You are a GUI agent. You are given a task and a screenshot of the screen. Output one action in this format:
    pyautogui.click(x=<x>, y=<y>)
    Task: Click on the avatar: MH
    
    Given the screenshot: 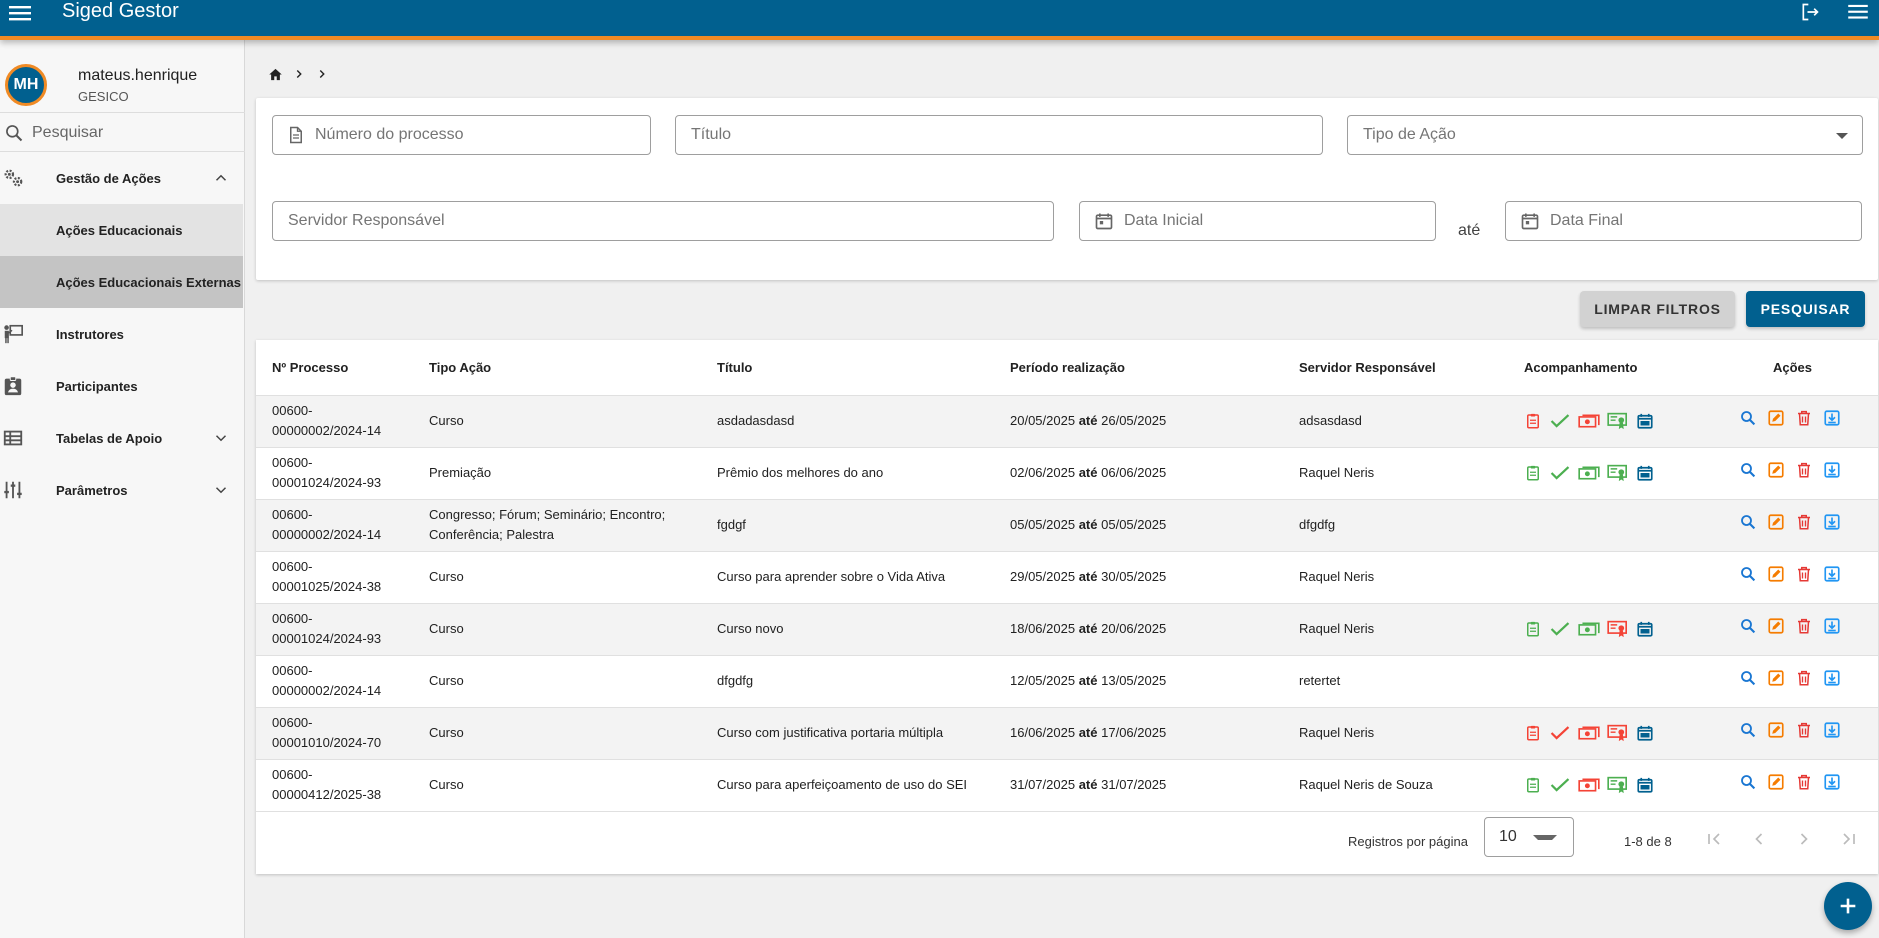 What is the action you would take?
    pyautogui.click(x=26, y=85)
    